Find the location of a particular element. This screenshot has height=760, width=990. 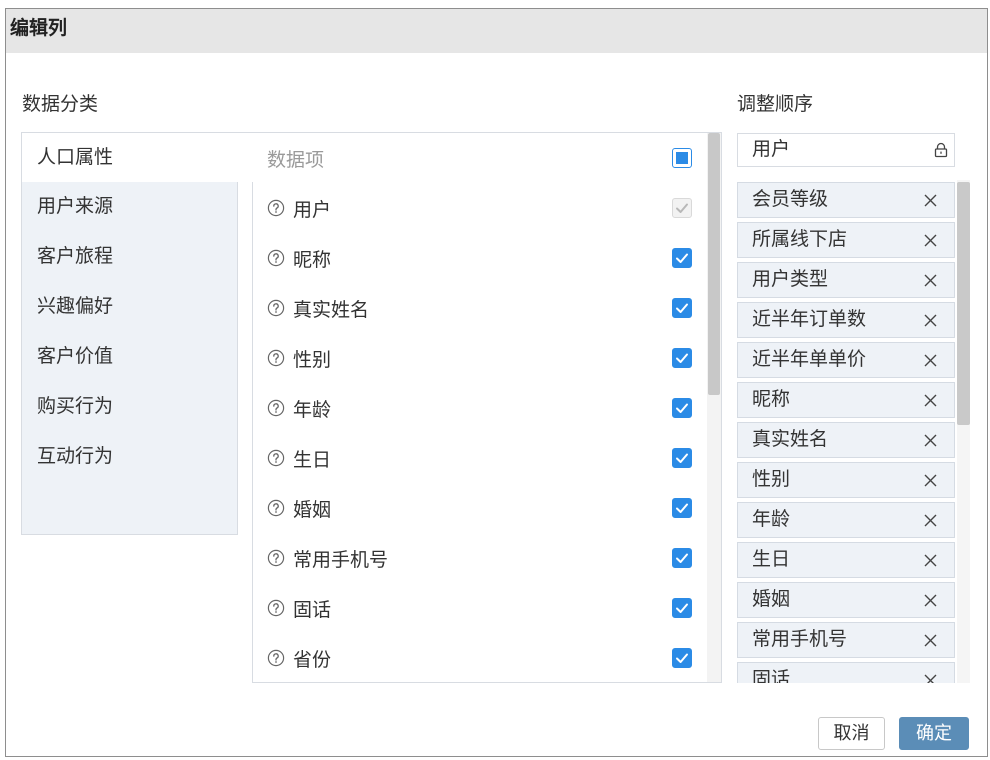

data-item-row: 婚姻 is located at coordinates (480, 508).